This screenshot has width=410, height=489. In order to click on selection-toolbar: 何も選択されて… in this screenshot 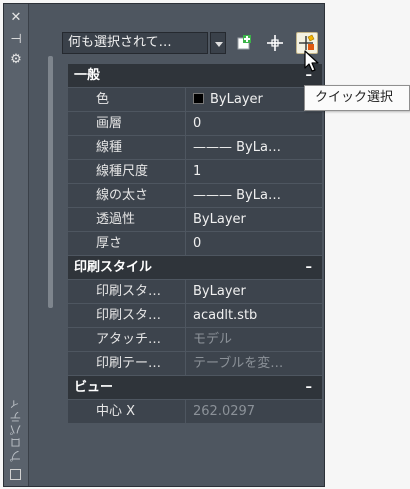, I will do `click(193, 43)`.